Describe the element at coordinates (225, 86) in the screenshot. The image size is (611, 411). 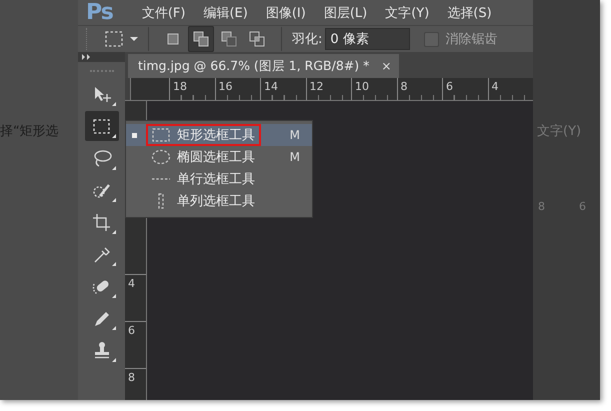
I see `ruler-label: 16` at that location.